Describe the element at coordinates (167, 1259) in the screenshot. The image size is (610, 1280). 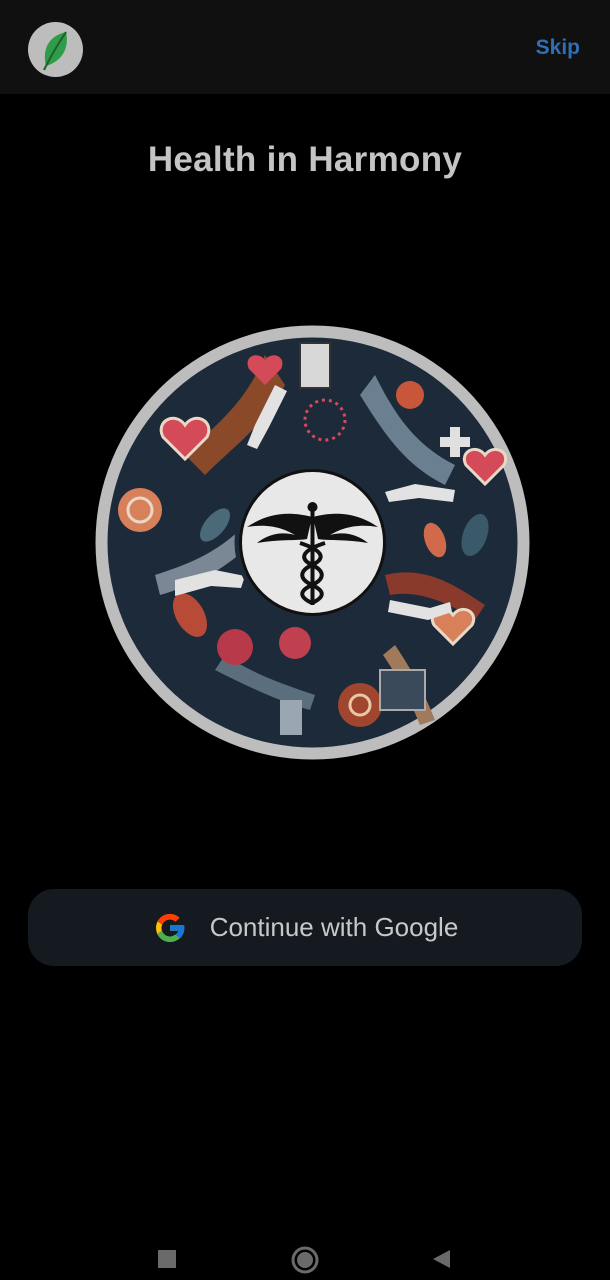
I see `square-icon` at that location.